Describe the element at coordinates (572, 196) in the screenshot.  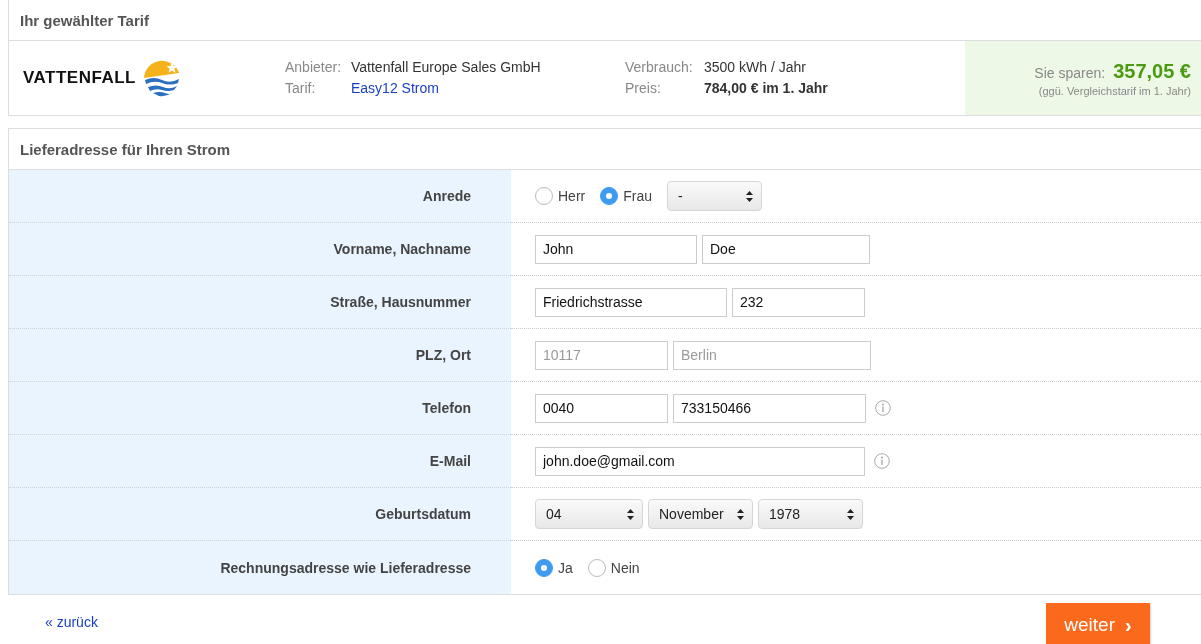
I see `radio-label: Herr` at that location.